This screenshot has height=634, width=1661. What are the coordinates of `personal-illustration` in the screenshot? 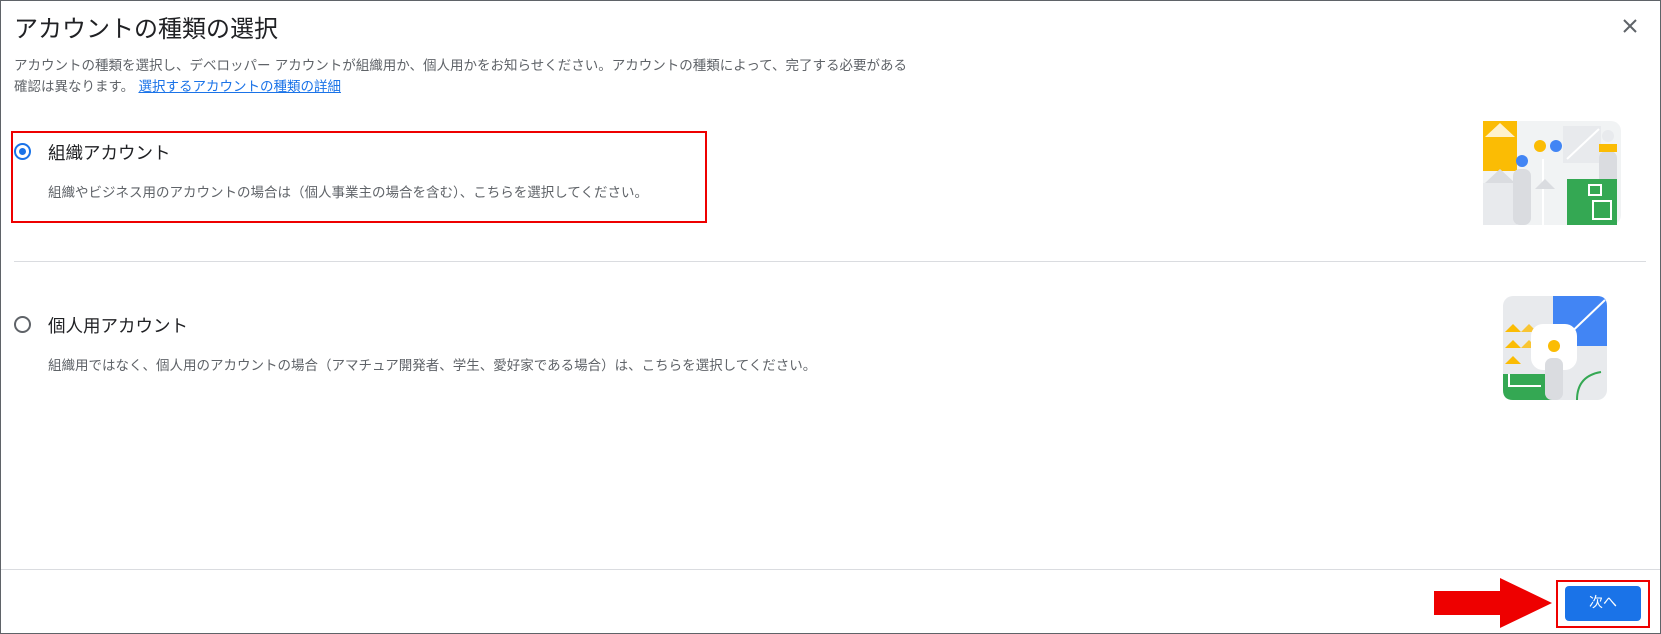 It's located at (1555, 348).